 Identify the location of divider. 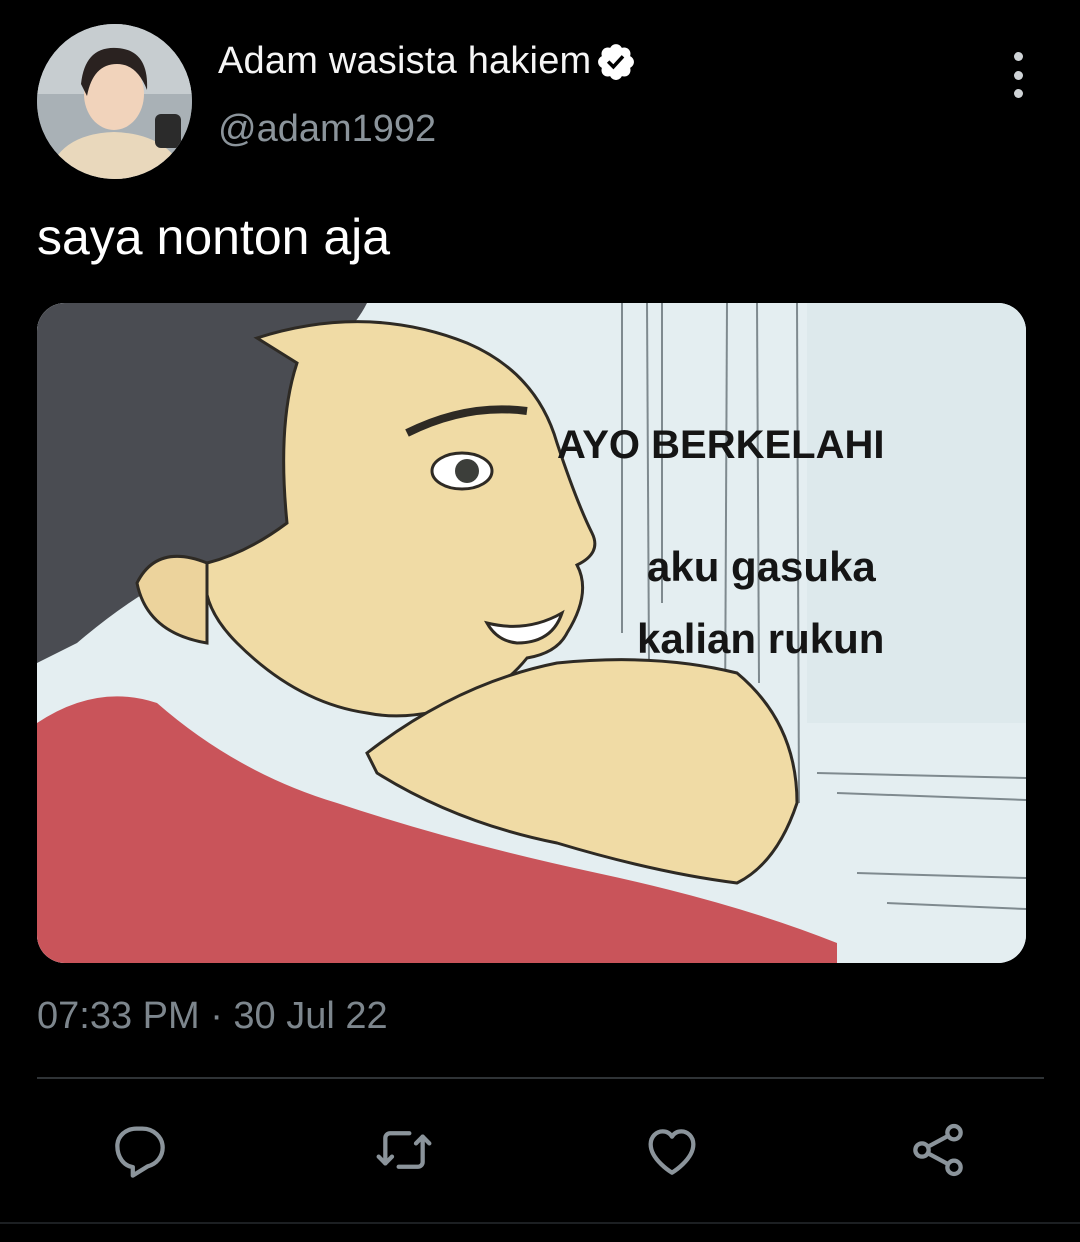
(540, 1078).